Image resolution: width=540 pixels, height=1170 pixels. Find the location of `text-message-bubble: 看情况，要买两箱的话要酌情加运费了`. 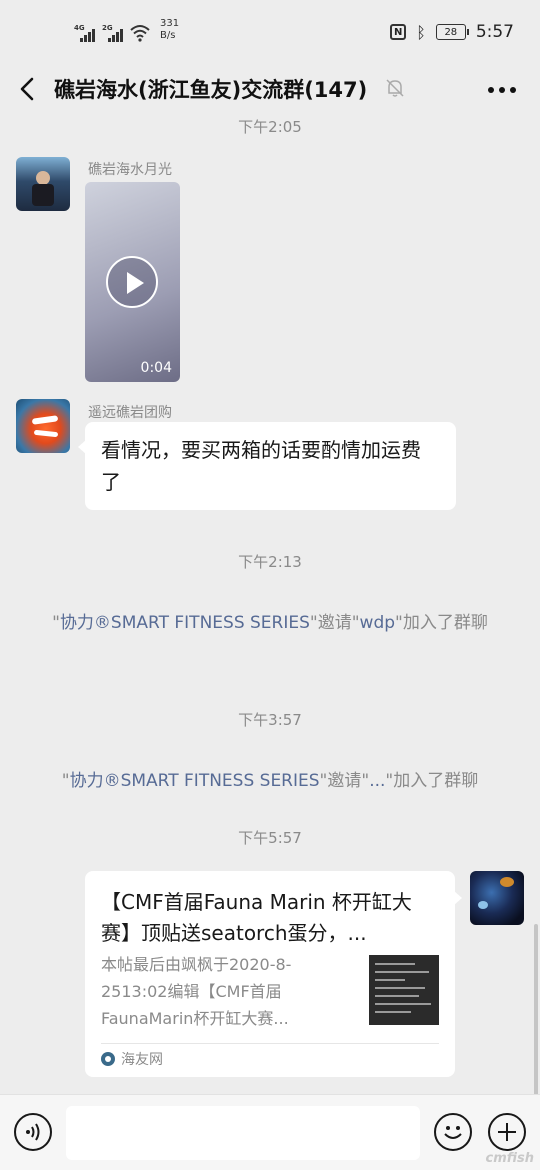

text-message-bubble: 看情况，要买两箱的话要酌情加运费了 is located at coordinates (267, 466).